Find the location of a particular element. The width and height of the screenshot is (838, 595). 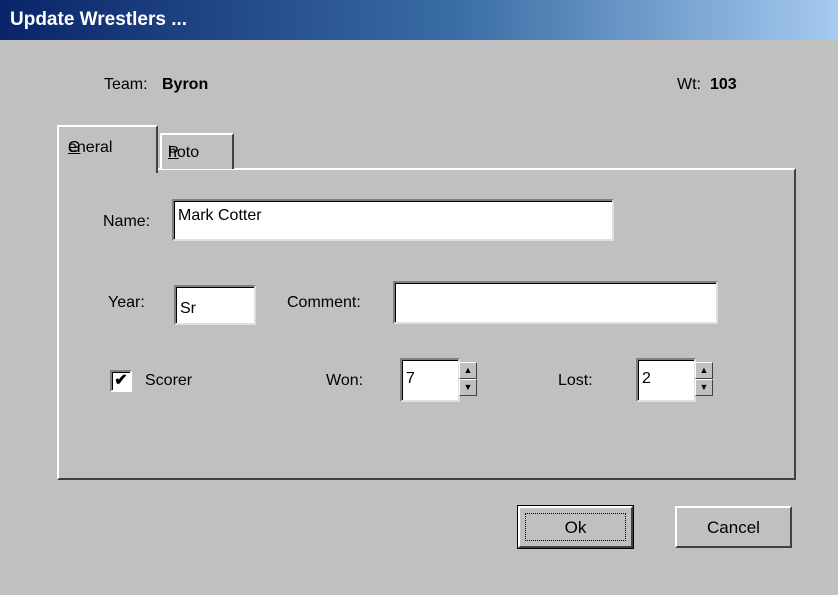

lost-label: Lost: is located at coordinates (575, 380).